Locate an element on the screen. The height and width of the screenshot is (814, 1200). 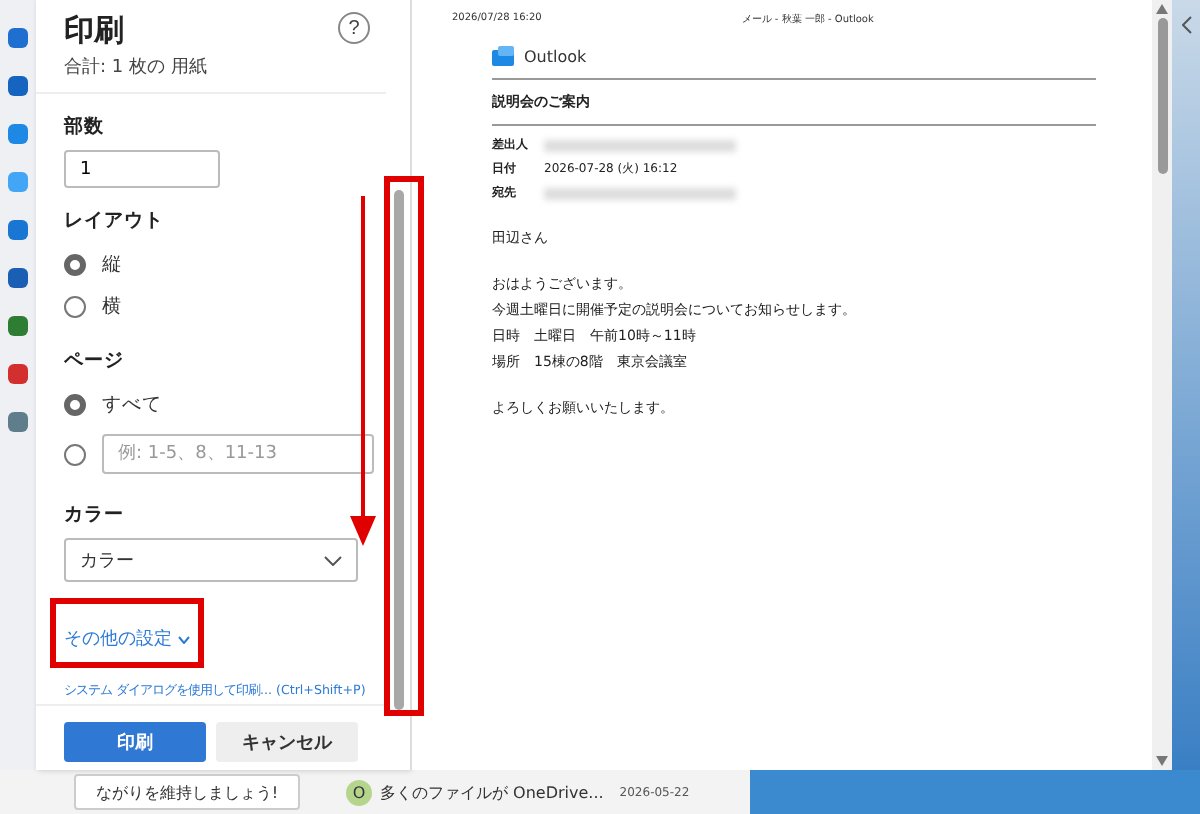
scroll-up-icon is located at coordinates (1162, 9).